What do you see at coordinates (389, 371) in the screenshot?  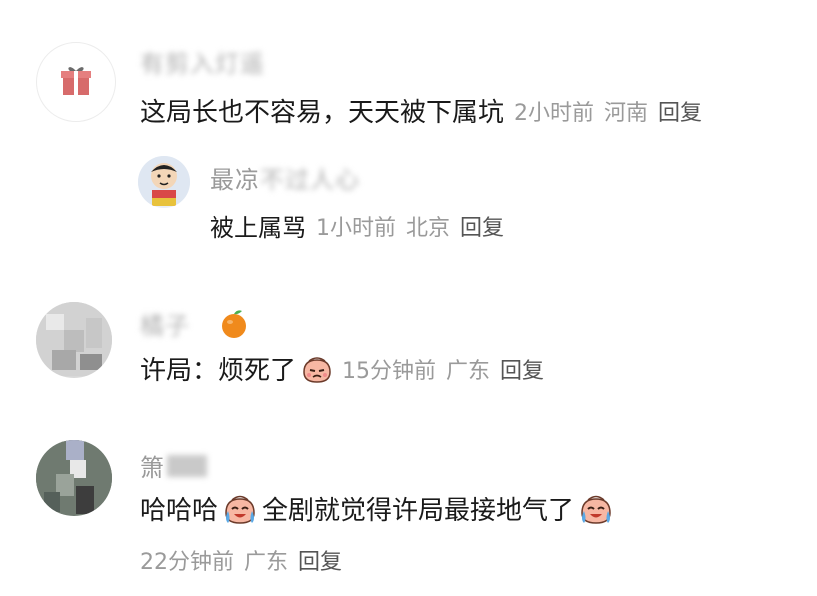 I see `comment-time: 15分钟前` at bounding box center [389, 371].